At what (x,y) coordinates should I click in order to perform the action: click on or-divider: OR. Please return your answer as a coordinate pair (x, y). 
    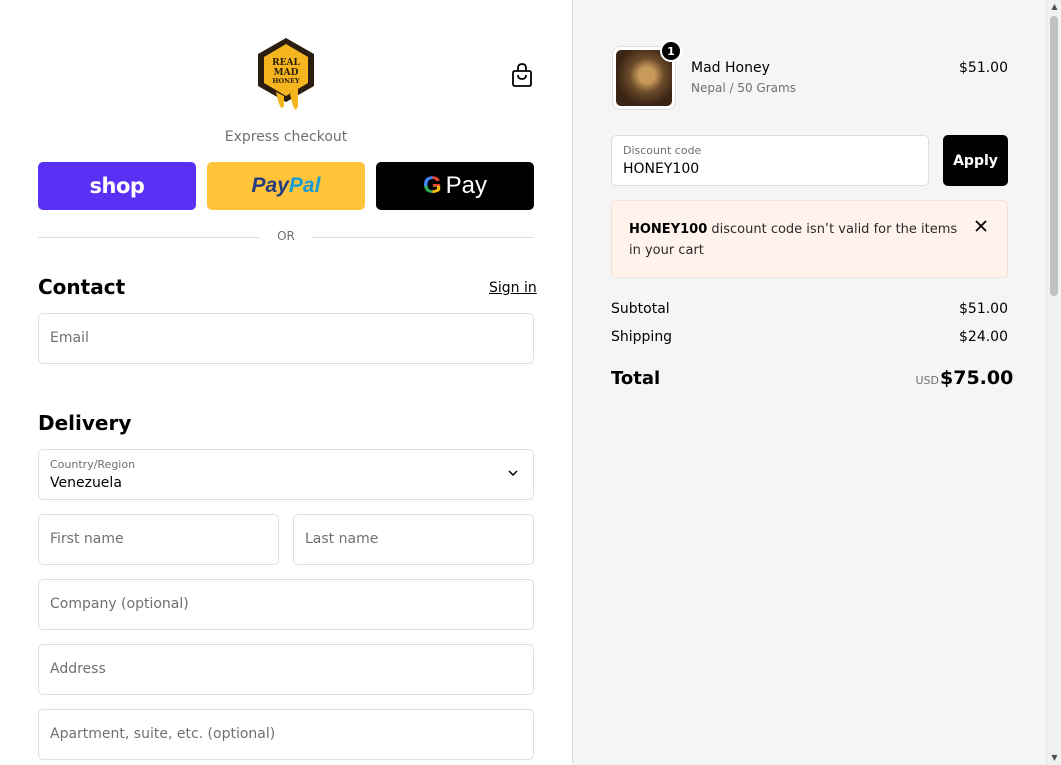
    Looking at the image, I should click on (286, 237).